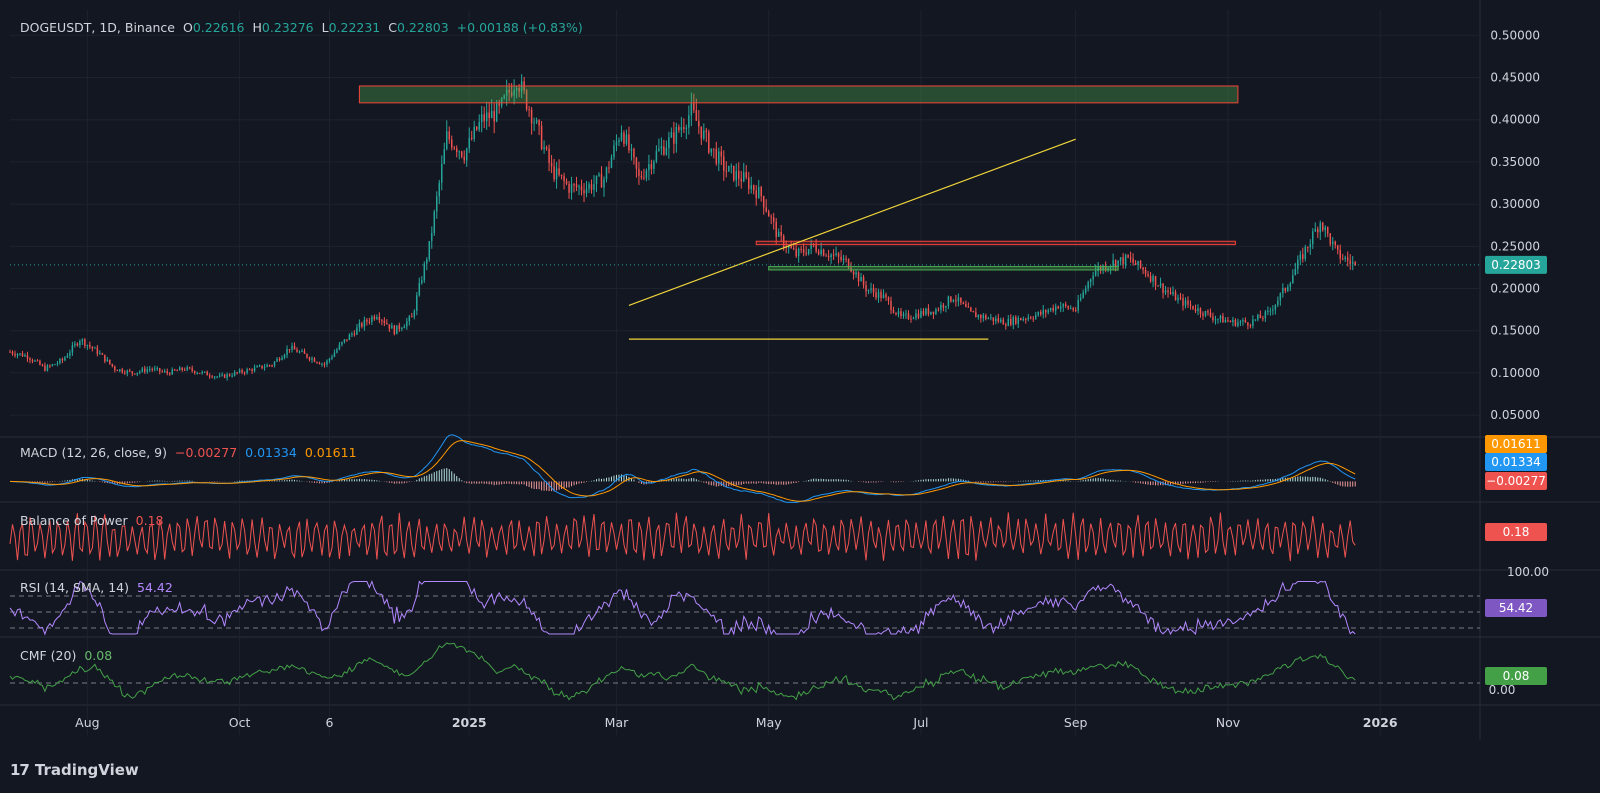  Describe the element at coordinates (93, 521) in the screenshot. I see `bop-legend: Balance of Power 0.18` at that location.